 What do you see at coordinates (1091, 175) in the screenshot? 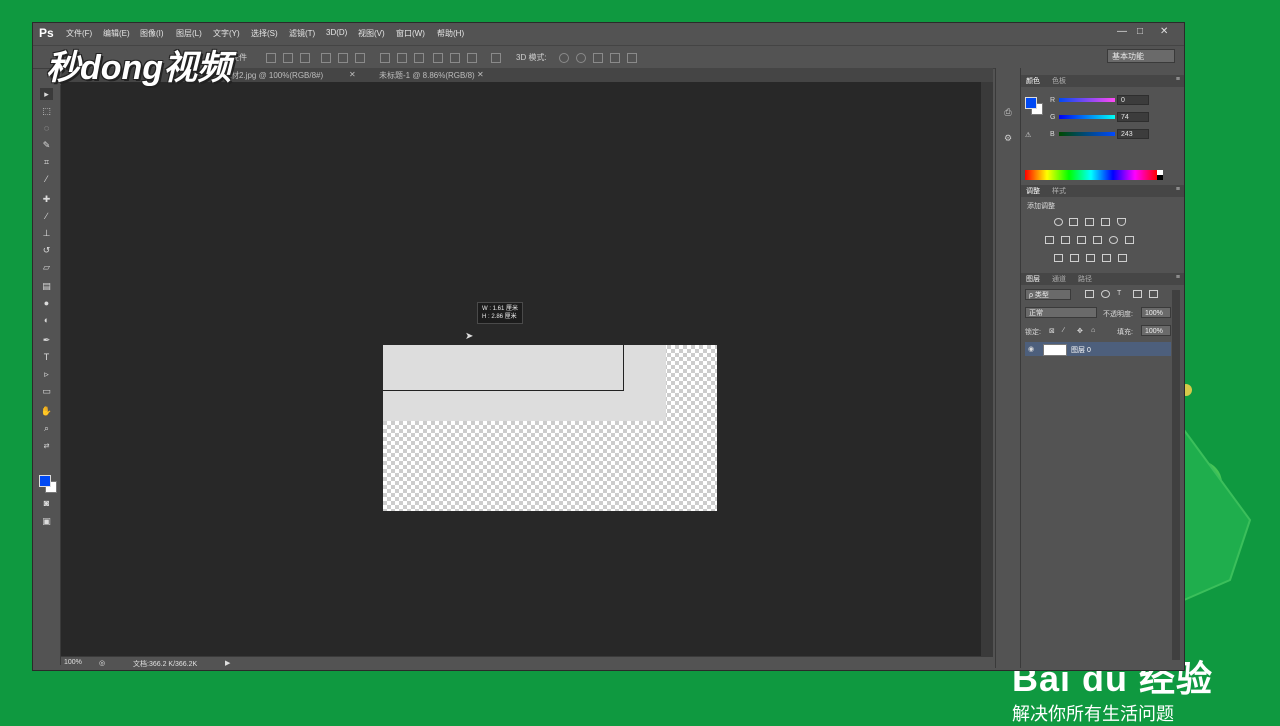
I see `color-spectrum-bar` at bounding box center [1091, 175].